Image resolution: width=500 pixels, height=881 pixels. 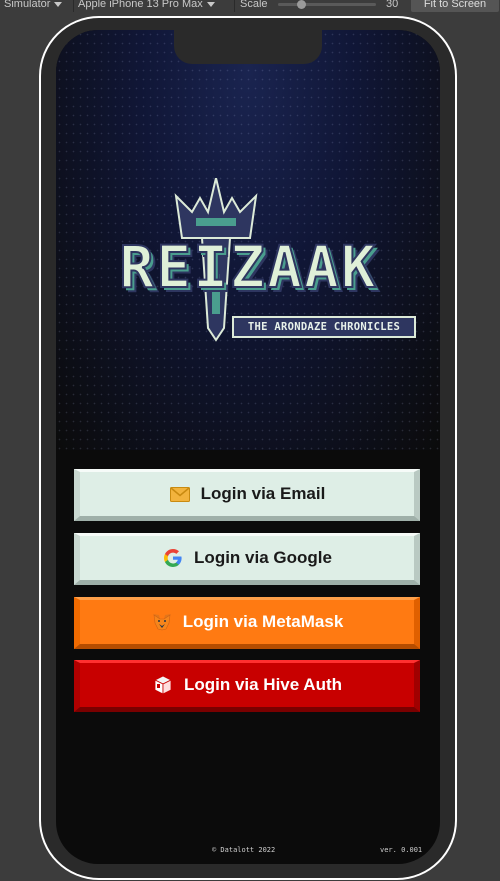 I want to click on scale-slider-thumb, so click(x=301, y=4).